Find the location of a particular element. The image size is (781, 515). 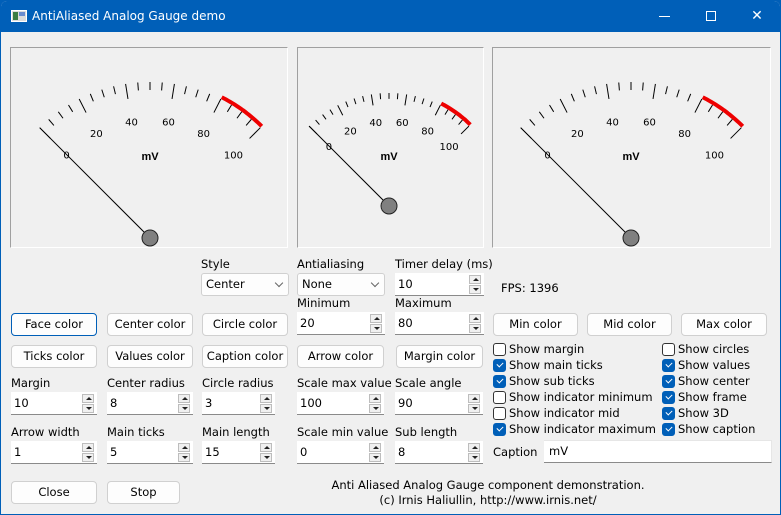

sub-length-spinner is located at coordinates (439, 452).